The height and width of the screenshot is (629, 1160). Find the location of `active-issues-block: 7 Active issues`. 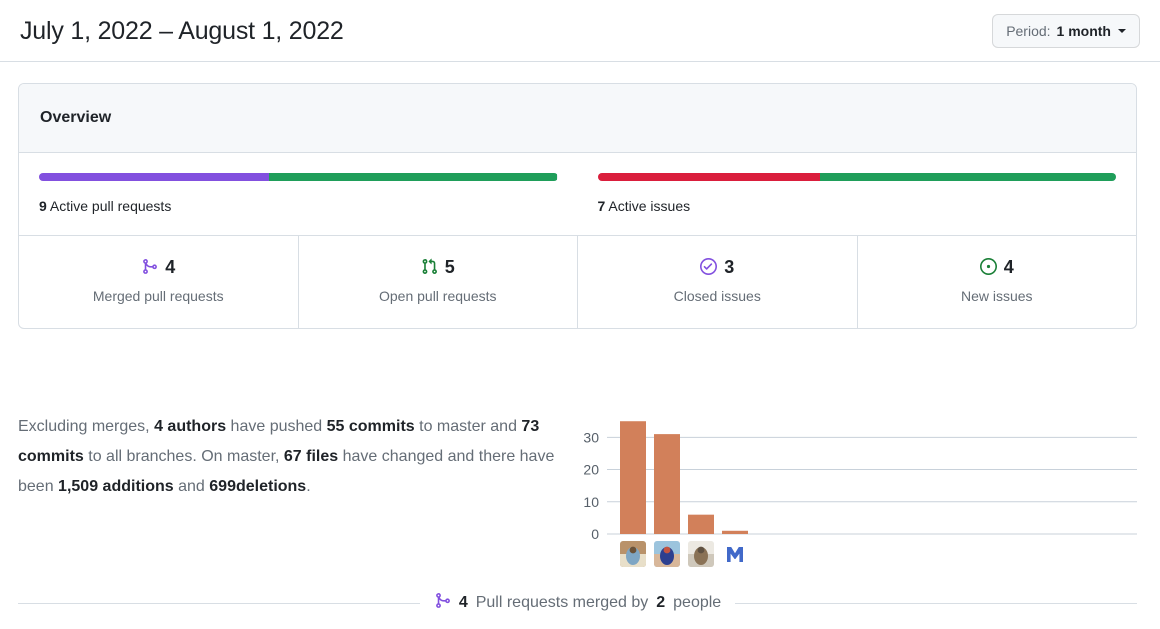

active-issues-block: 7 Active issues is located at coordinates (857, 195).